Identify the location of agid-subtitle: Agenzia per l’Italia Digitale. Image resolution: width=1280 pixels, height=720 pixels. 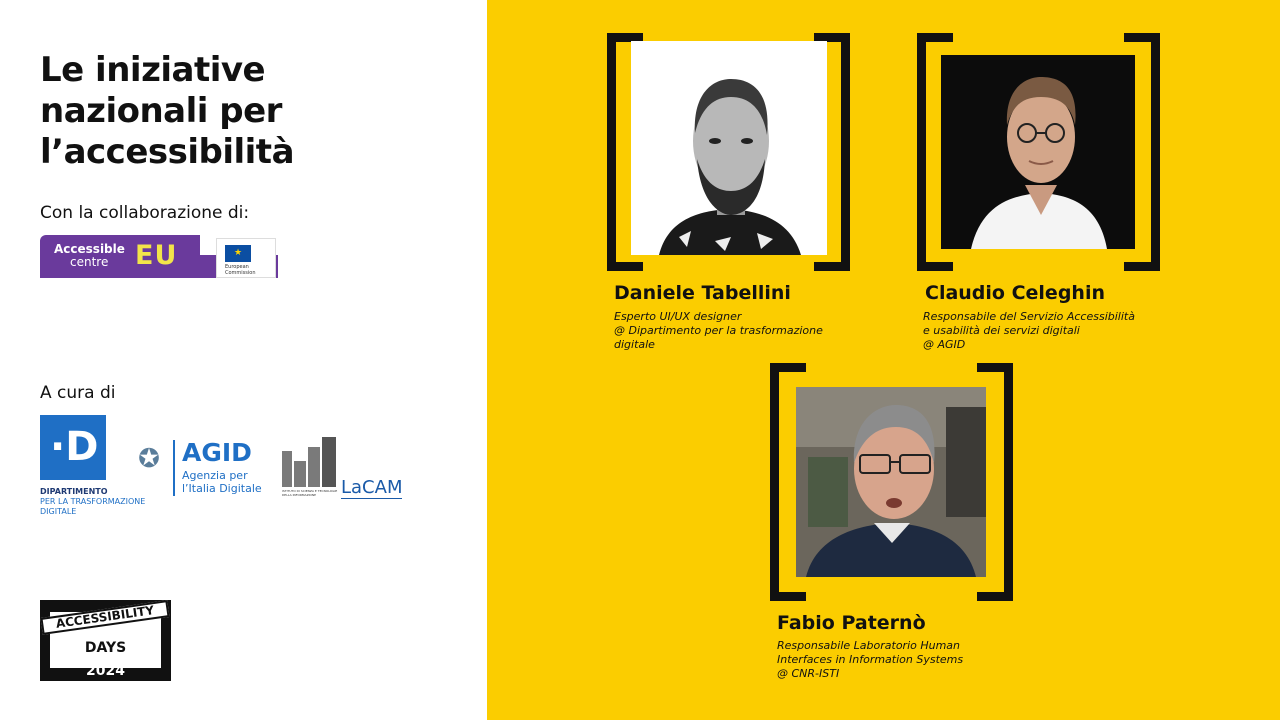
(222, 482).